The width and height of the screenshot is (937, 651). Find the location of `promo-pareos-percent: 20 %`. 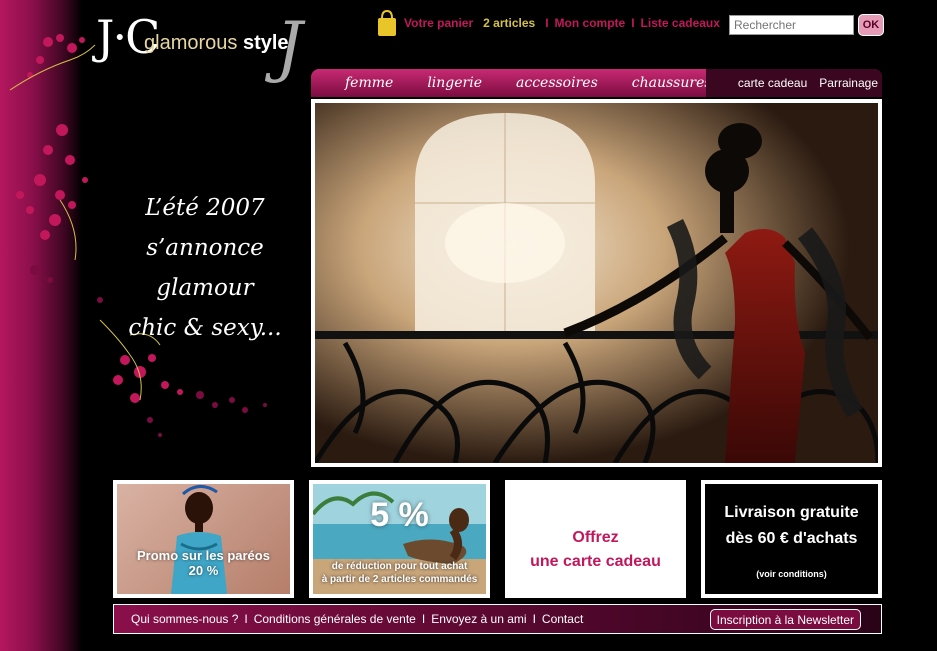

promo-pareos-percent: 20 % is located at coordinates (203, 570).